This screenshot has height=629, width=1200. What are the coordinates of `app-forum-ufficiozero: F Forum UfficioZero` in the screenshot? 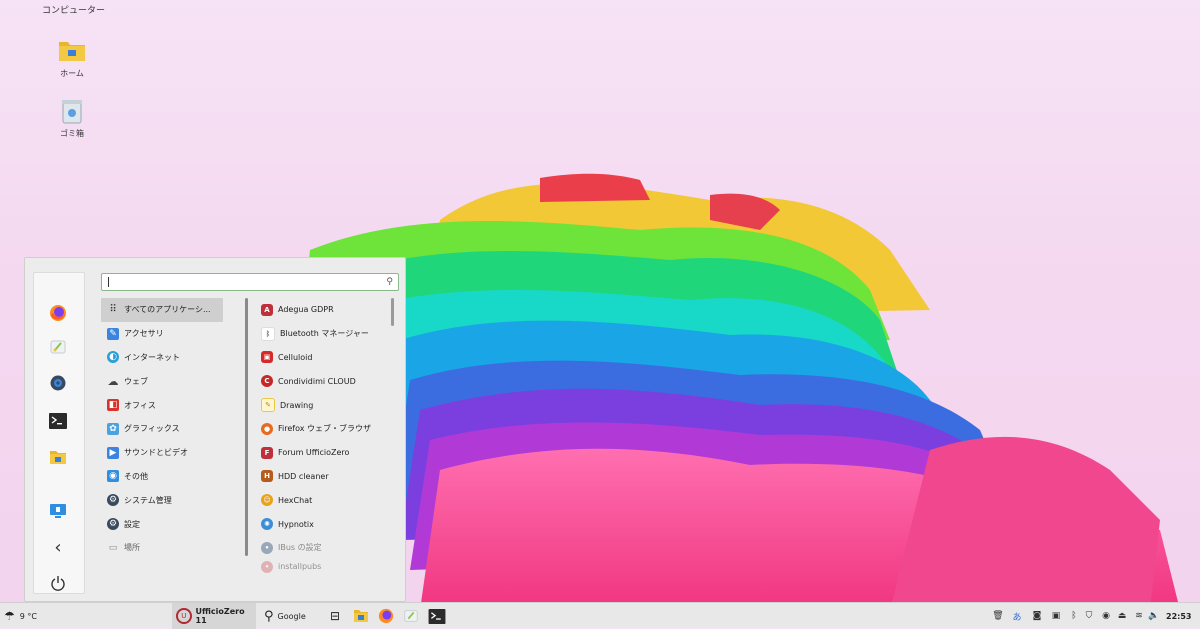 It's located at (328, 453).